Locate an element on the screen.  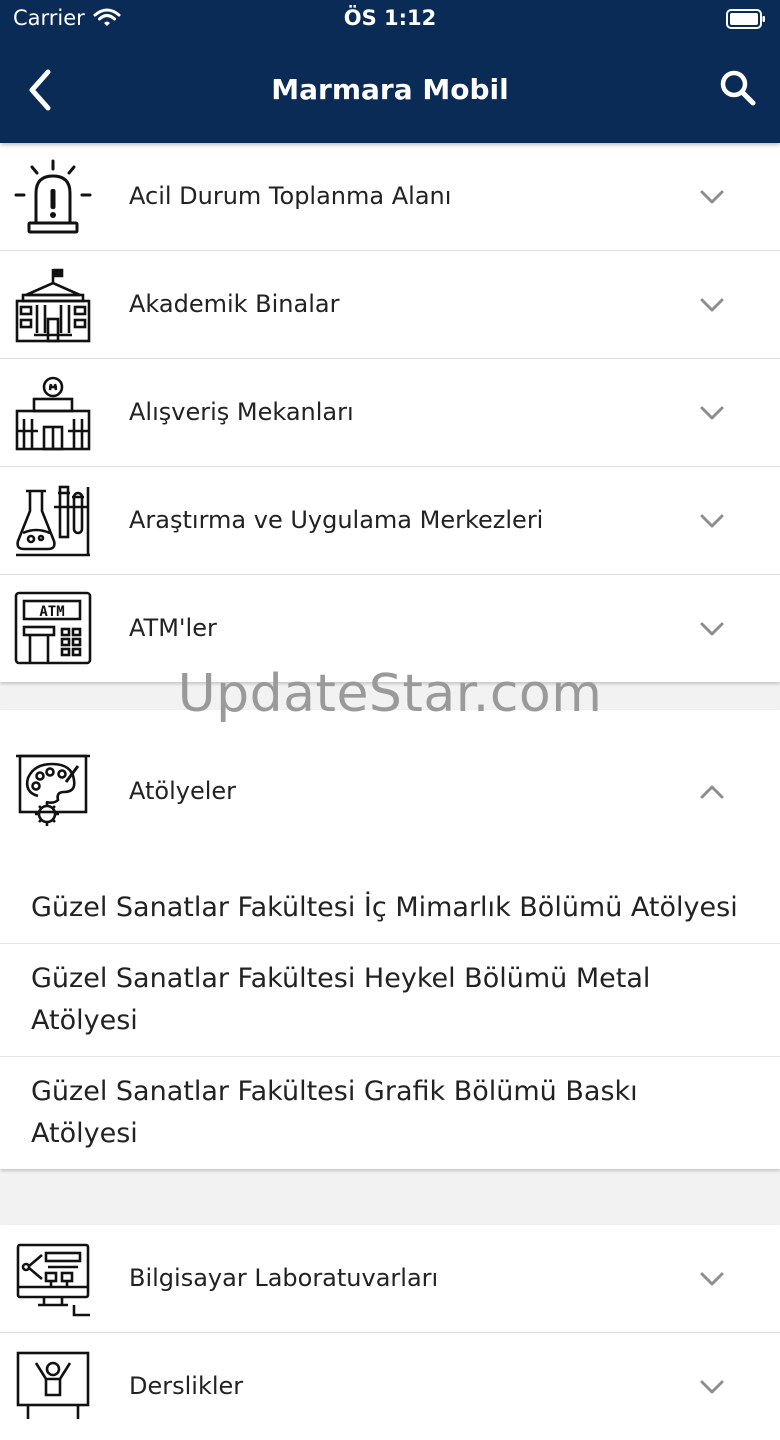
category-row-akademik-binalar: Akademik Binalar is located at coordinates (390, 305).